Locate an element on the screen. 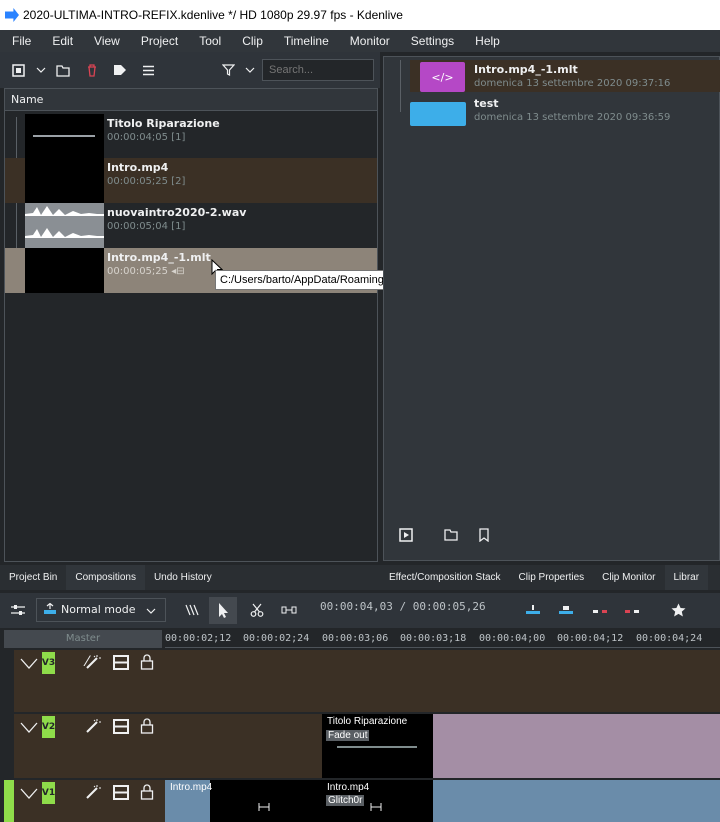  left-dock-tabs: Project Bin Compositions Undo History is located at coordinates (190, 577).